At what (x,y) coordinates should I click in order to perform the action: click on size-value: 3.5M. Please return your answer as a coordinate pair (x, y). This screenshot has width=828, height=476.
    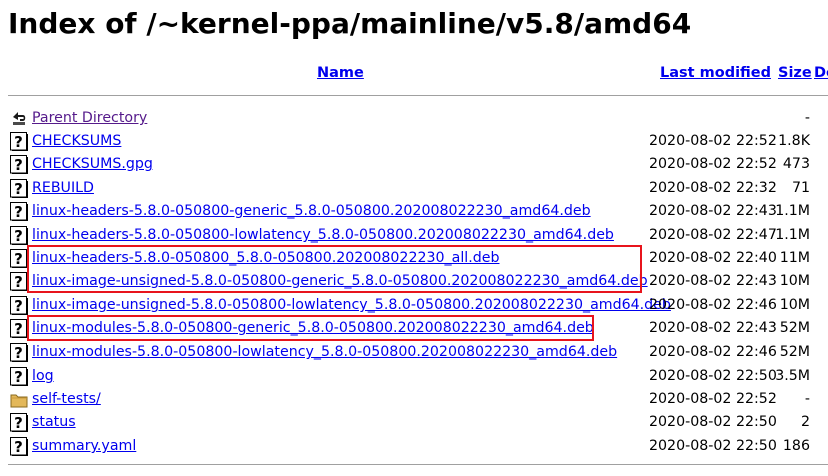
    Looking at the image, I should click on (792, 376).